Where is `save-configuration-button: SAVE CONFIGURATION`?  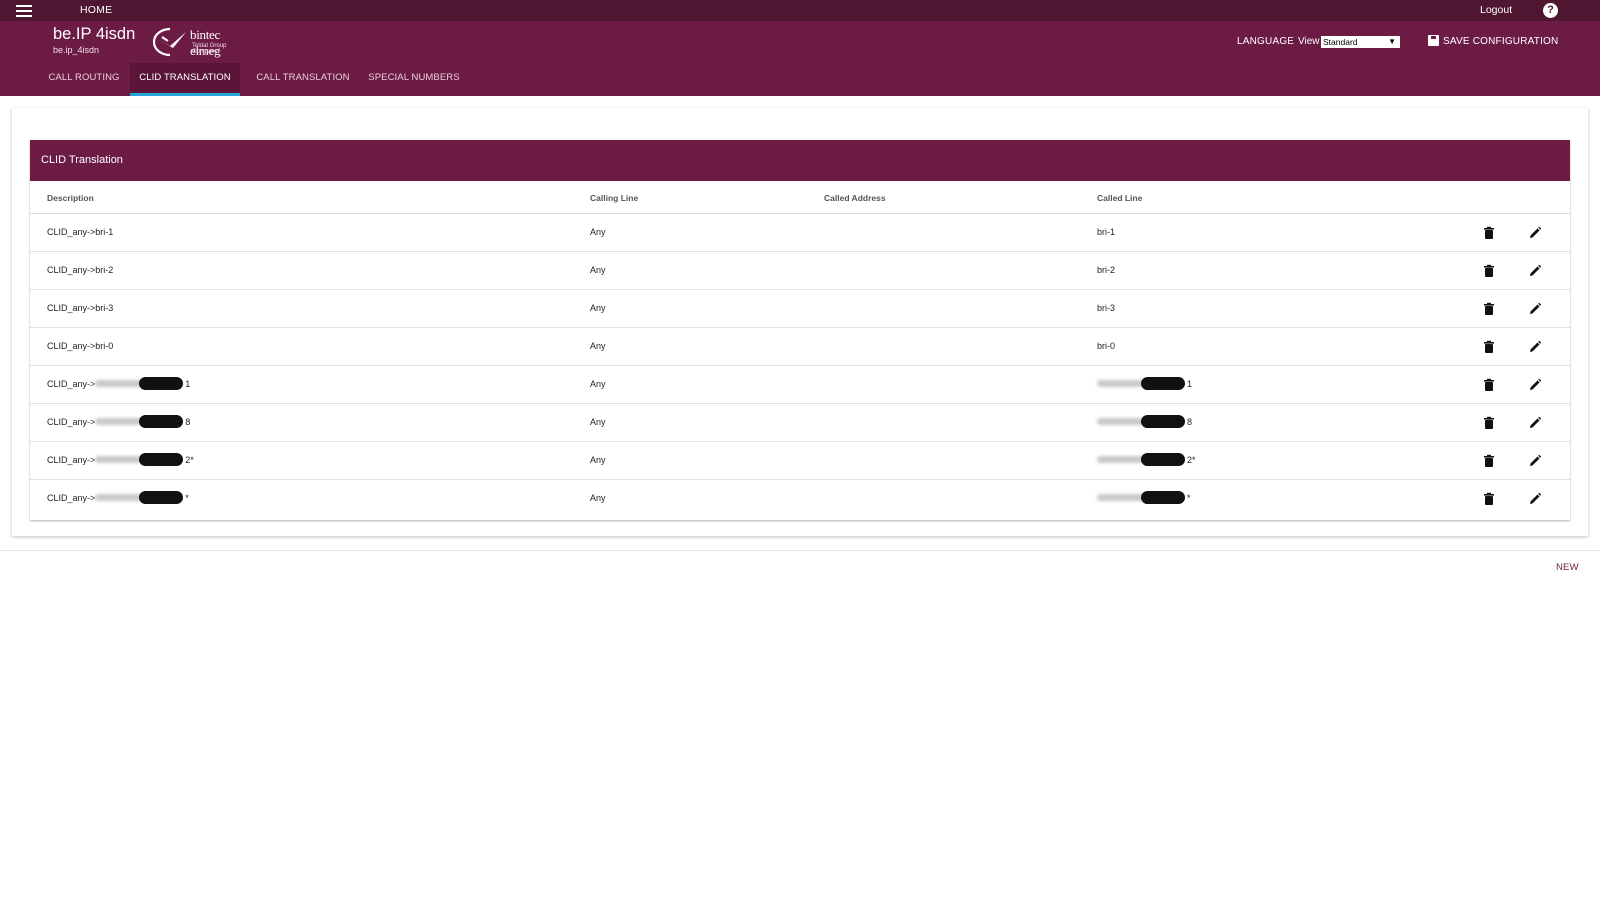 save-configuration-button: SAVE CONFIGURATION is located at coordinates (1493, 41).